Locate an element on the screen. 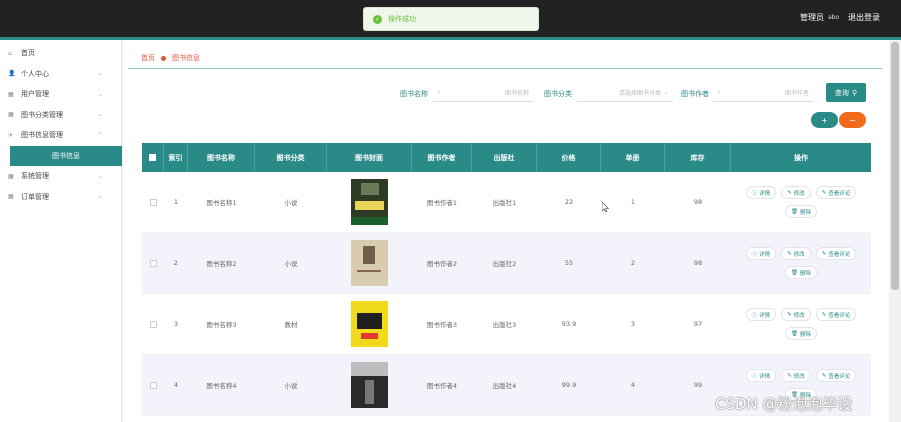  sidebar-item-home: ⌂ 首页 is located at coordinates (60, 53).